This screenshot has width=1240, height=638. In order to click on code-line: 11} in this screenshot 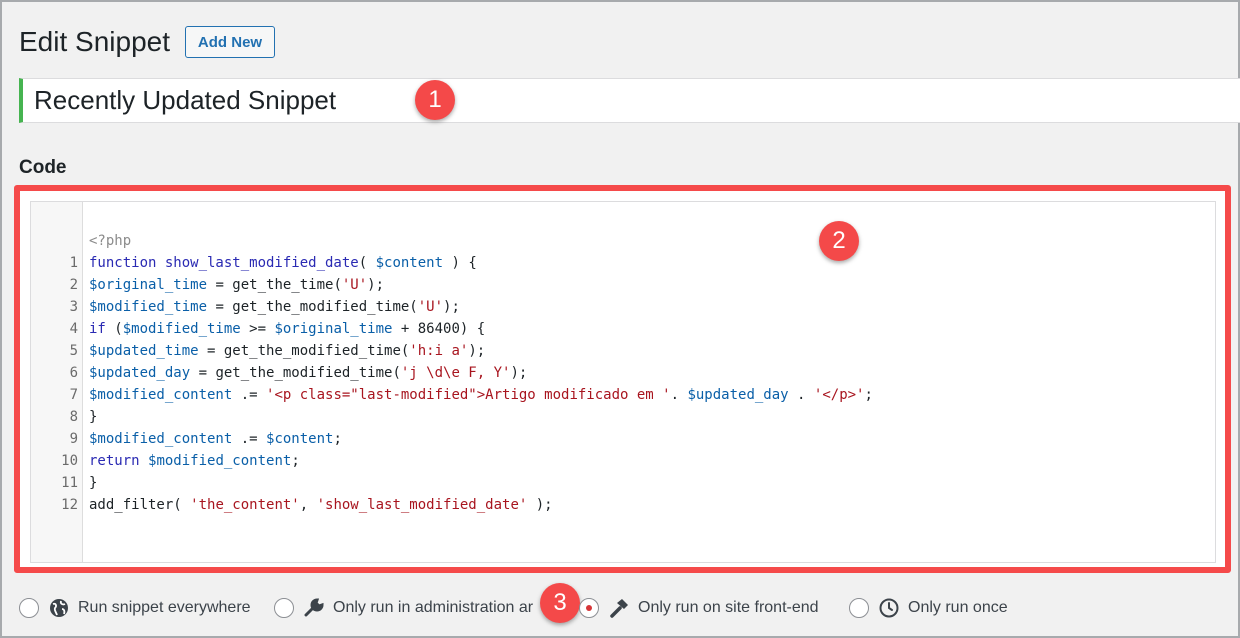, I will do `click(623, 483)`.